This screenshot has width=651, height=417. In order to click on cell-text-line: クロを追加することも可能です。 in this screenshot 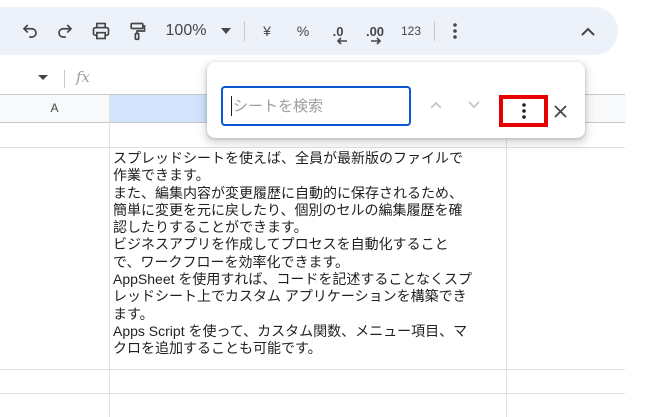, I will do `click(217, 348)`.